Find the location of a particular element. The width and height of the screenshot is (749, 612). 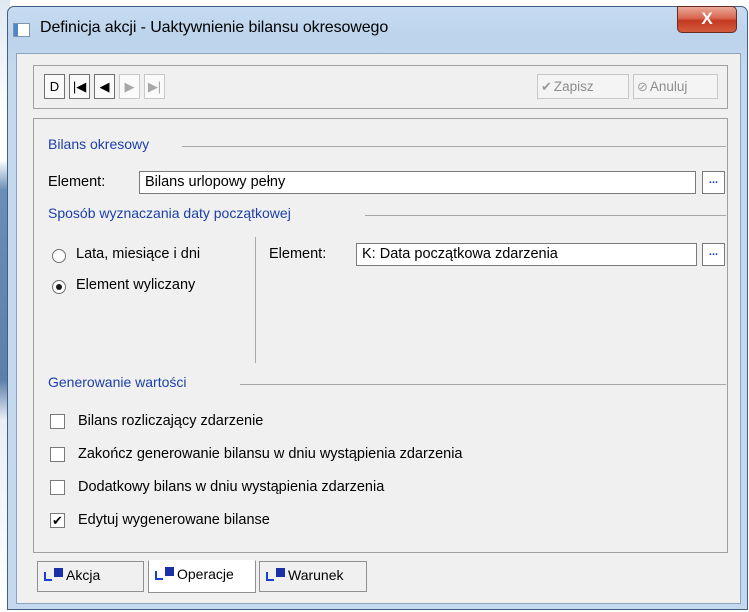

sposob-element-field: K: Data początkowa zdarzenia is located at coordinates (526, 254).